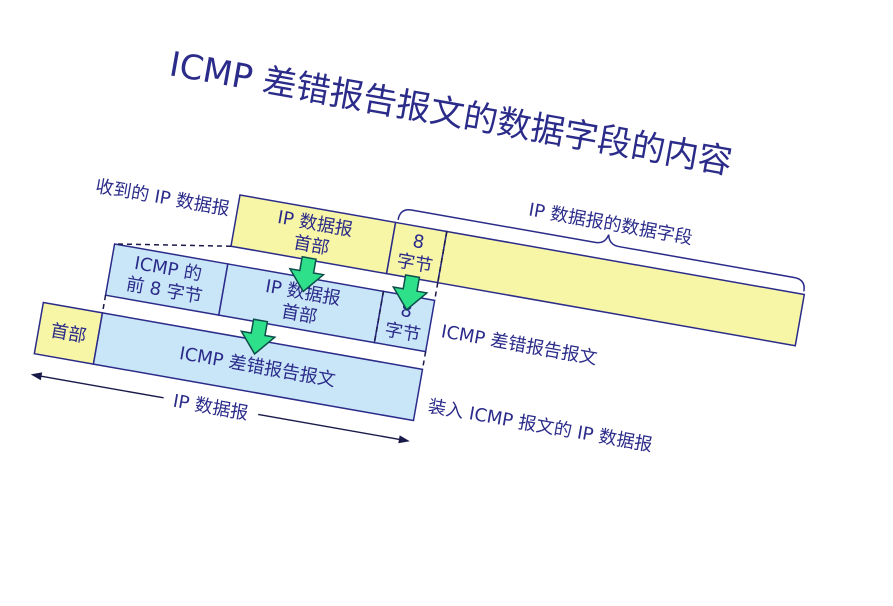  What do you see at coordinates (519, 345) in the screenshot?
I see `icmp-error-message-side-label: ICMP 差错报告报文` at bounding box center [519, 345].